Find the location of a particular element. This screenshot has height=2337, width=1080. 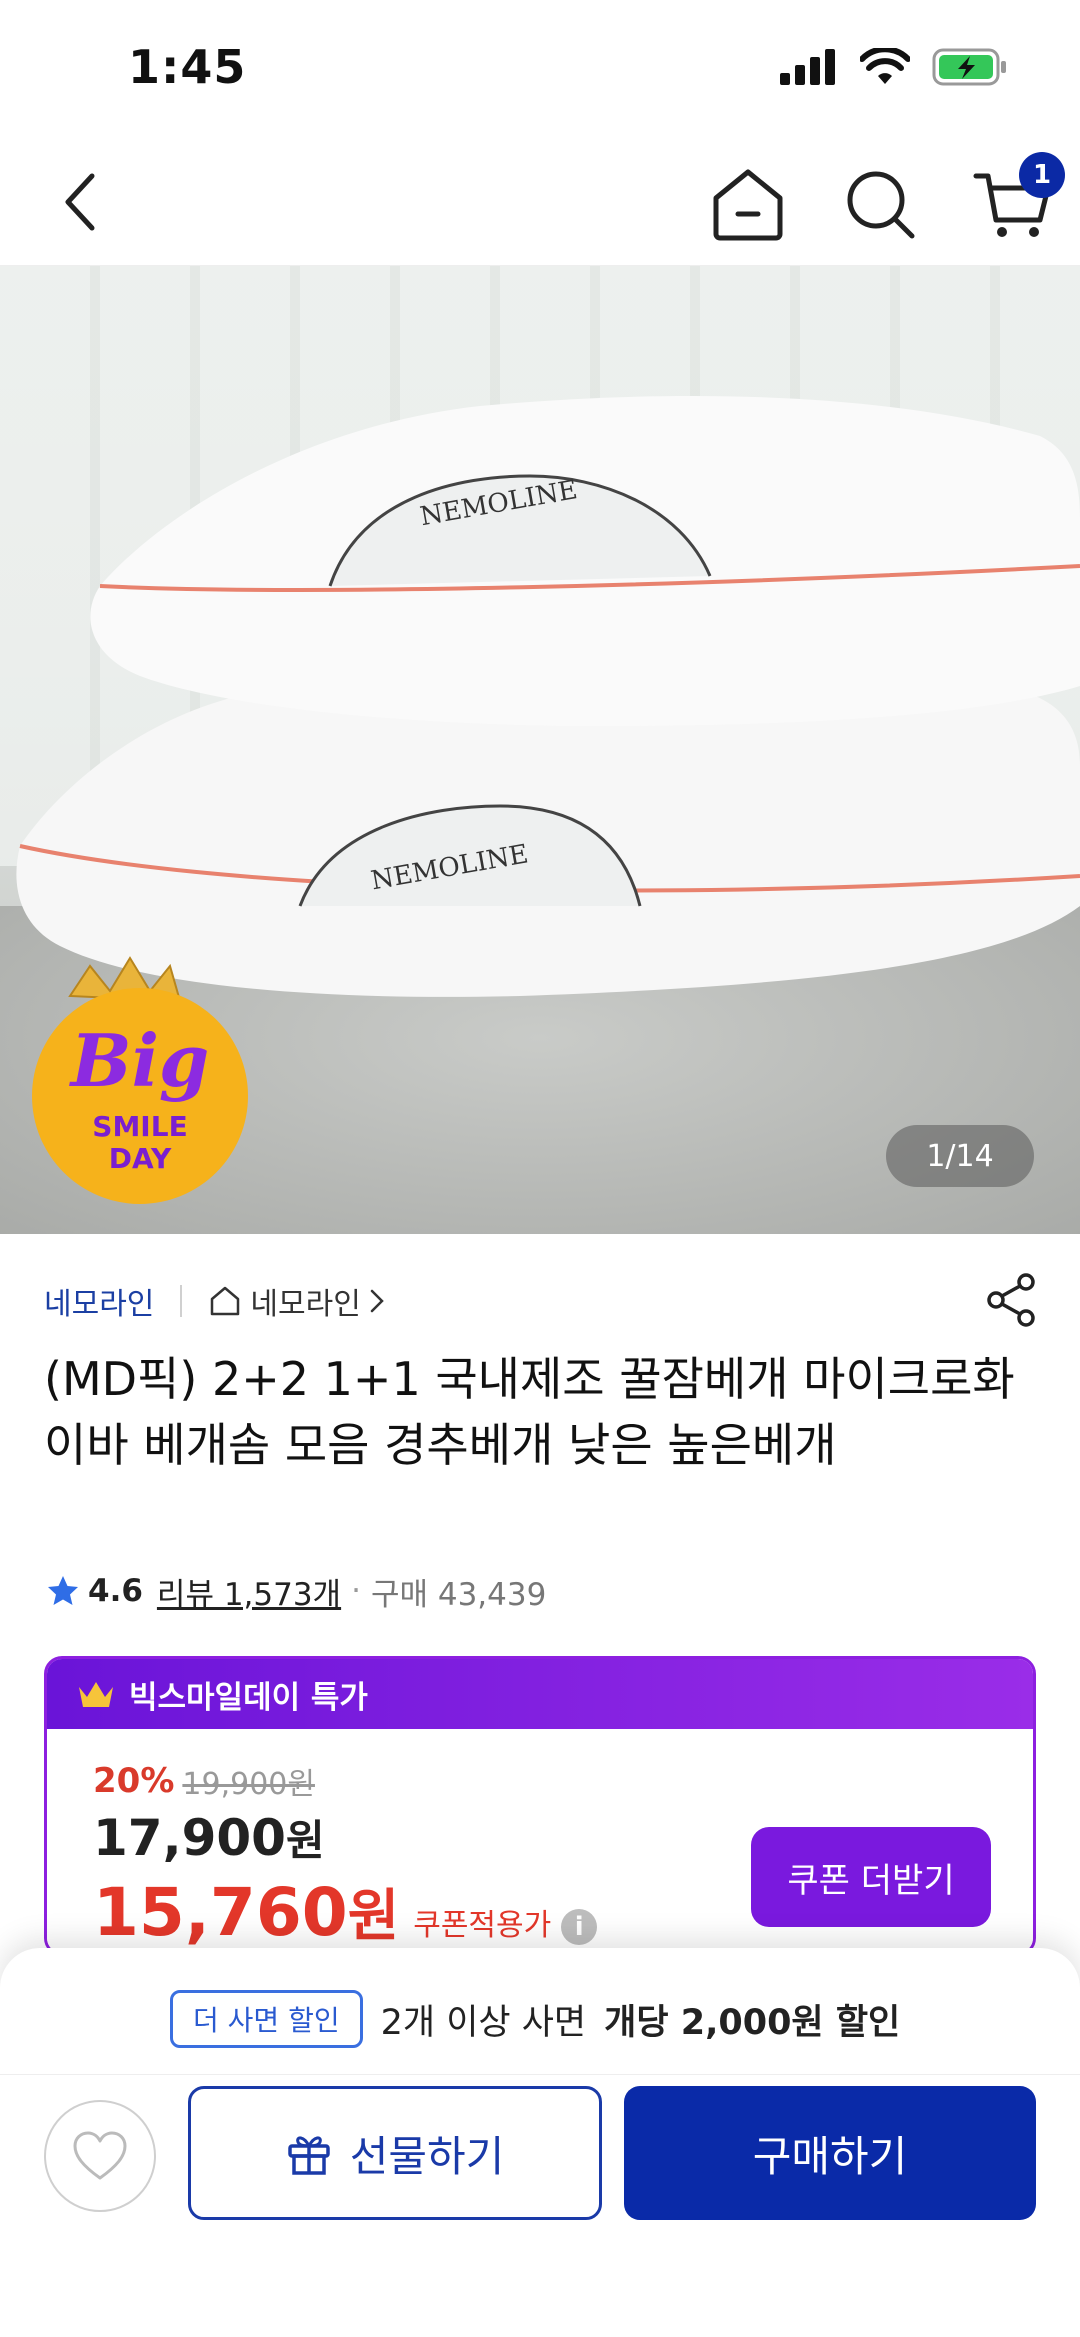

cart-count-badge: 1 is located at coordinates (1042, 175).